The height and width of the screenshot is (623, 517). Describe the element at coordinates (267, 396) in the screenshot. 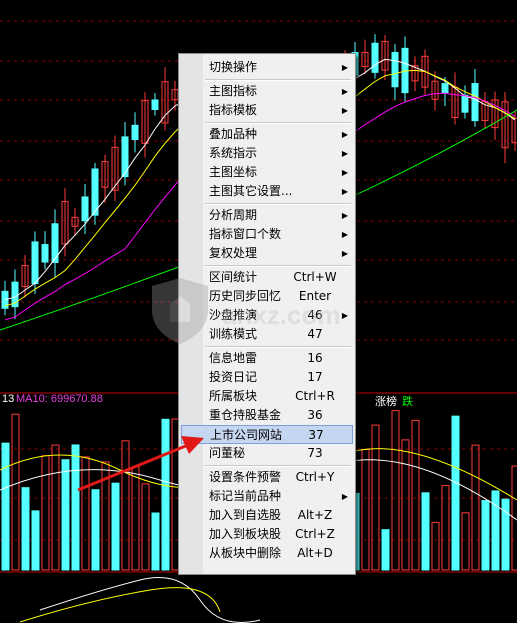

I see `menu-item: 所属板块 Ctrl+R` at that location.